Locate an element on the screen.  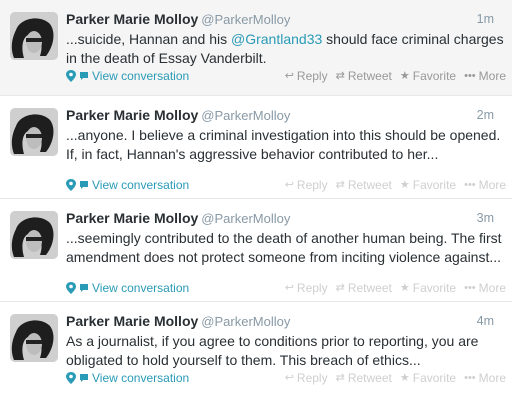
tweet-header: Parker Marie Molloy @ParkerMolloy 1m is located at coordinates (284, 19).